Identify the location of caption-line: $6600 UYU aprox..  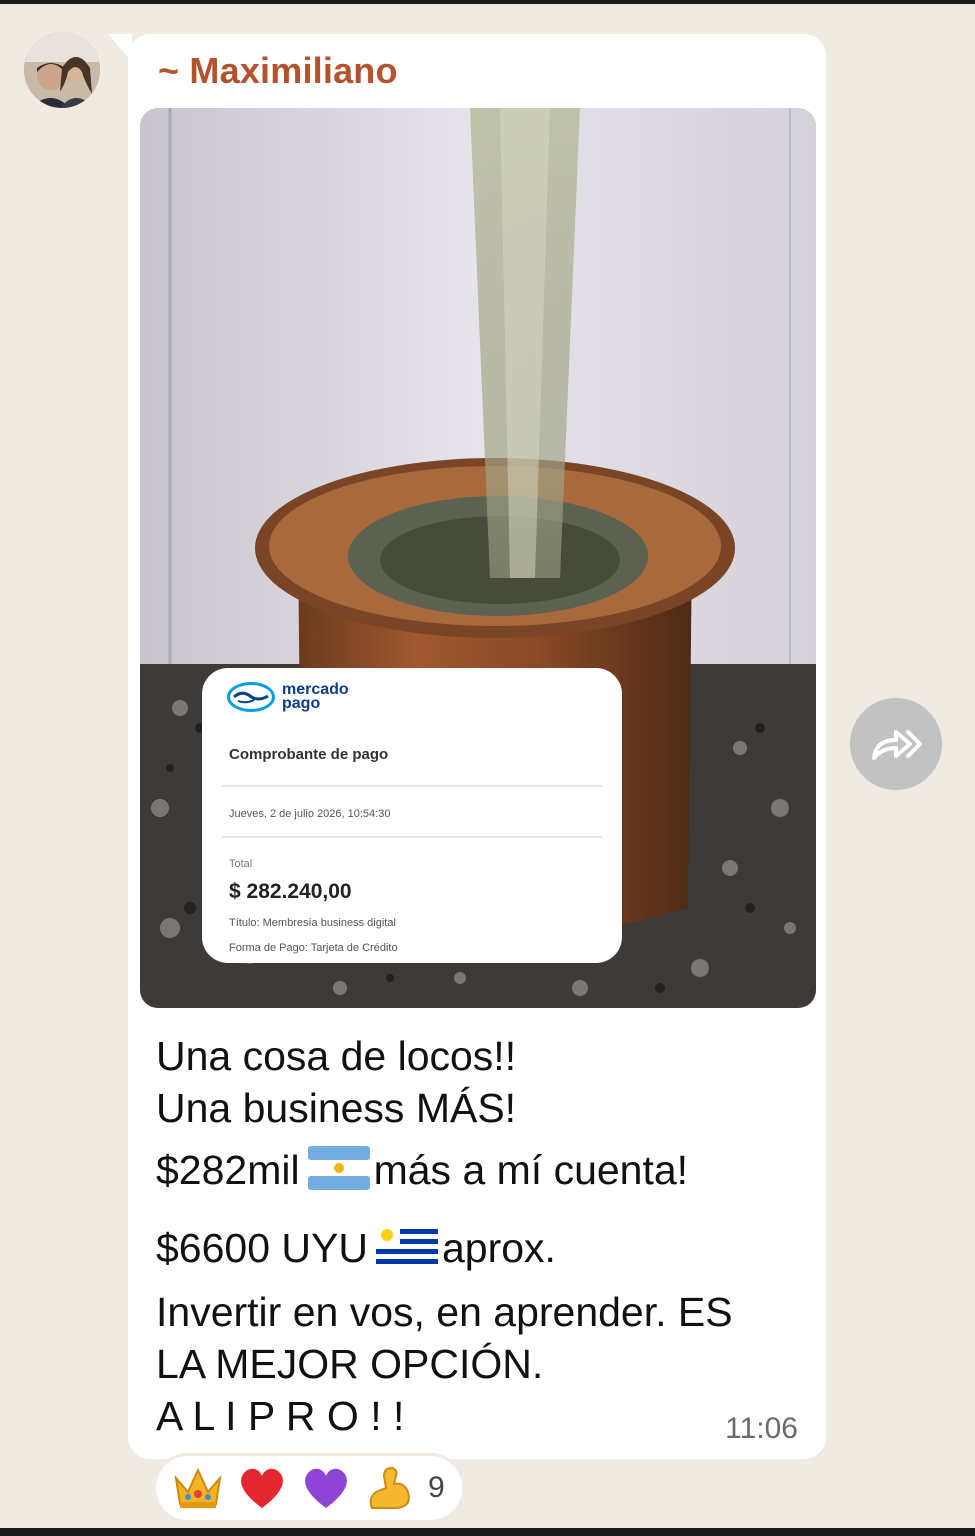
(476, 1248).